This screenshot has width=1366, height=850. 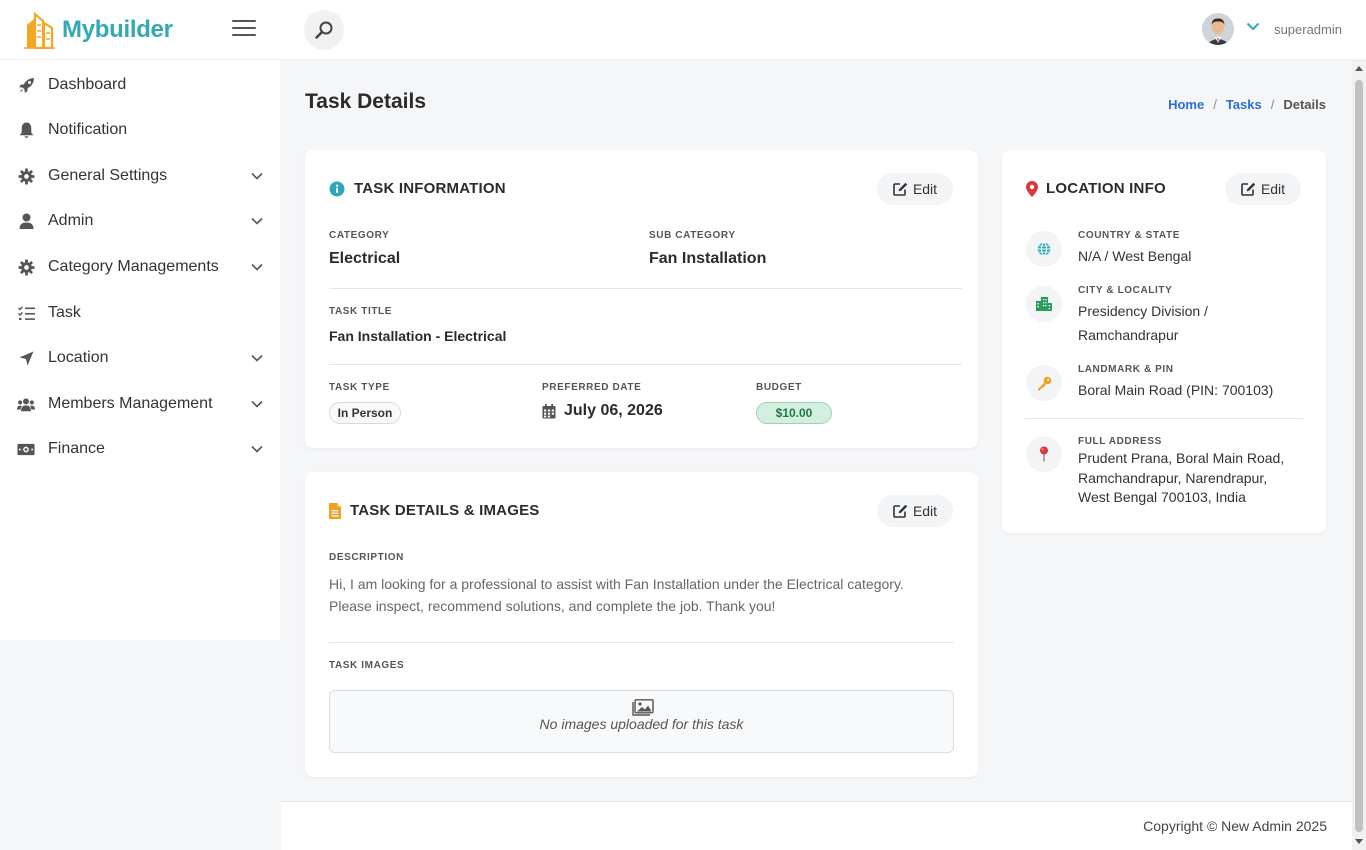 What do you see at coordinates (1359, 841) in the screenshot?
I see `scroll-down-arrow` at bounding box center [1359, 841].